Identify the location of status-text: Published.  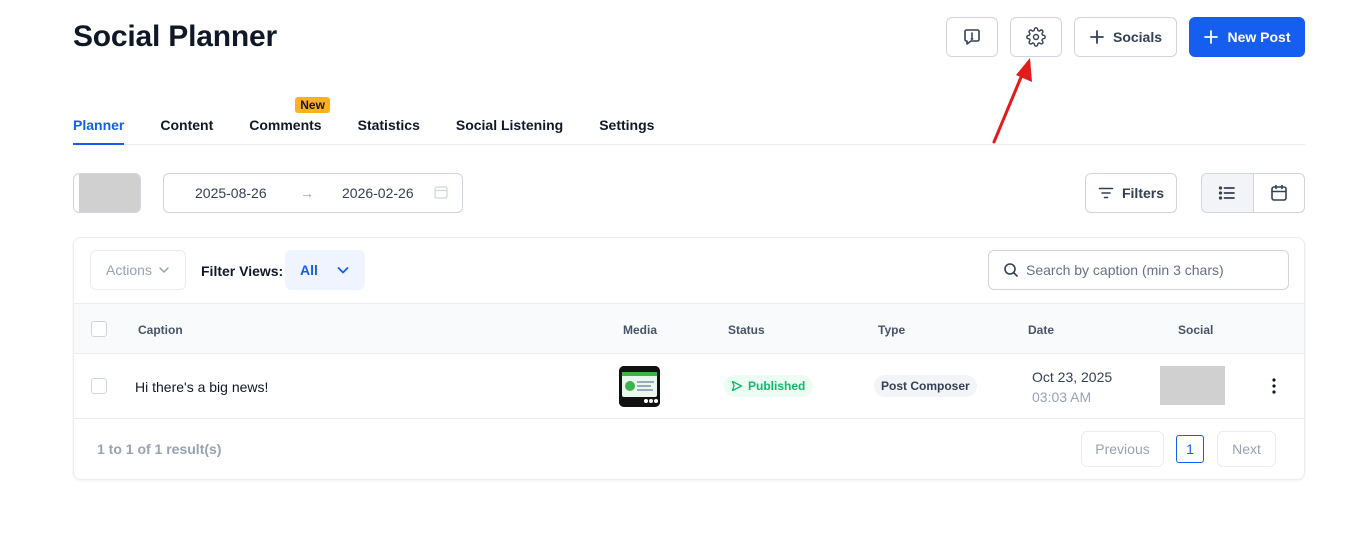
(777, 386).